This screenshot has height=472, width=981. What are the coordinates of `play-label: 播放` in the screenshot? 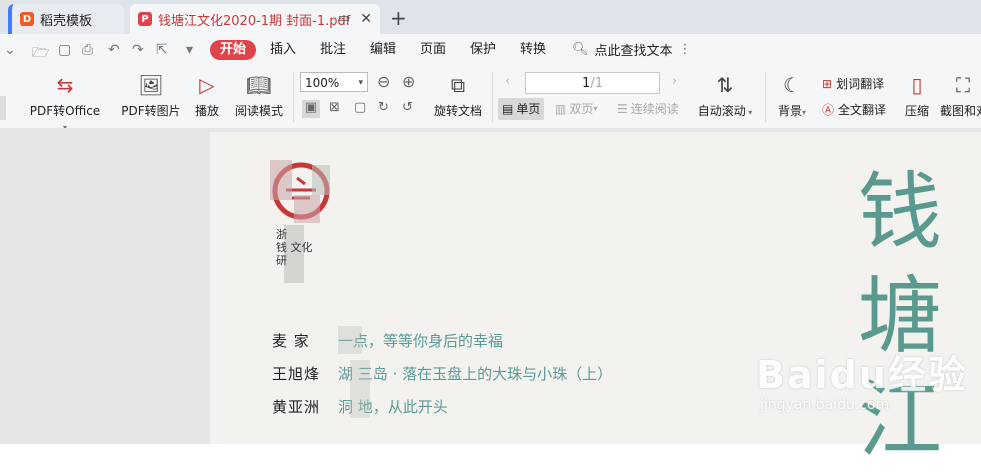 It's located at (206, 111).